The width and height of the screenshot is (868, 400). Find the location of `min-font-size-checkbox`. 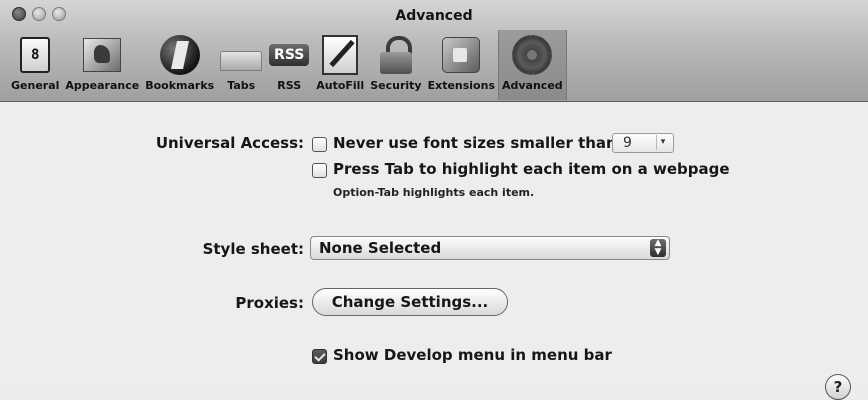

min-font-size-checkbox is located at coordinates (319, 144).